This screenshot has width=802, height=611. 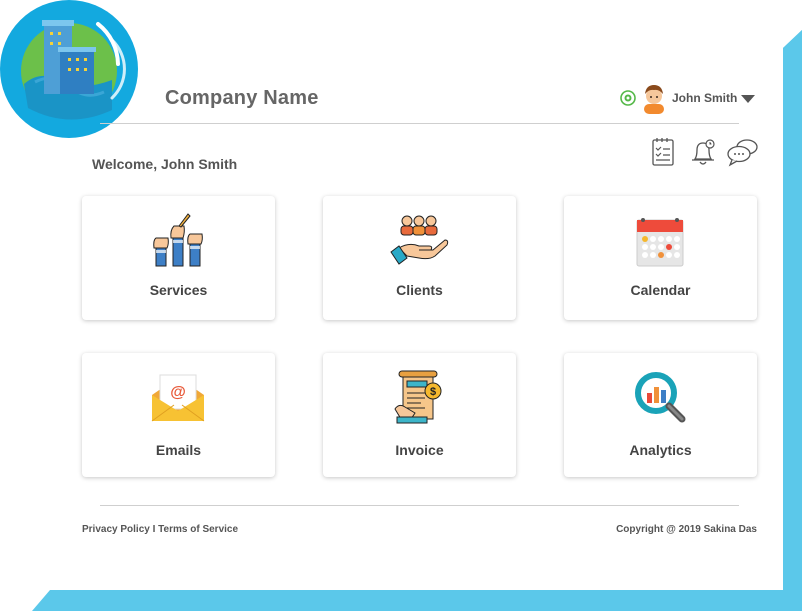 What do you see at coordinates (660, 397) in the screenshot?
I see `magnifier-chart-icon` at bounding box center [660, 397].